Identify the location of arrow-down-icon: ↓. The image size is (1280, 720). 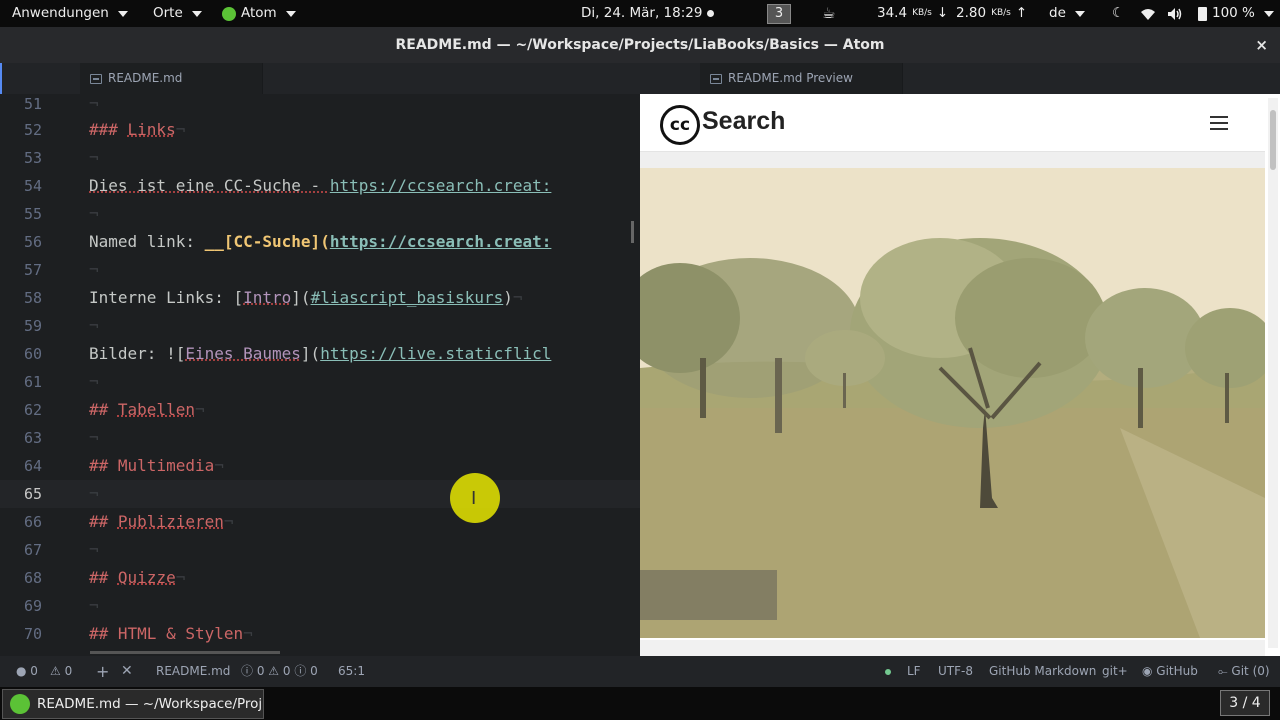
(942, 13).